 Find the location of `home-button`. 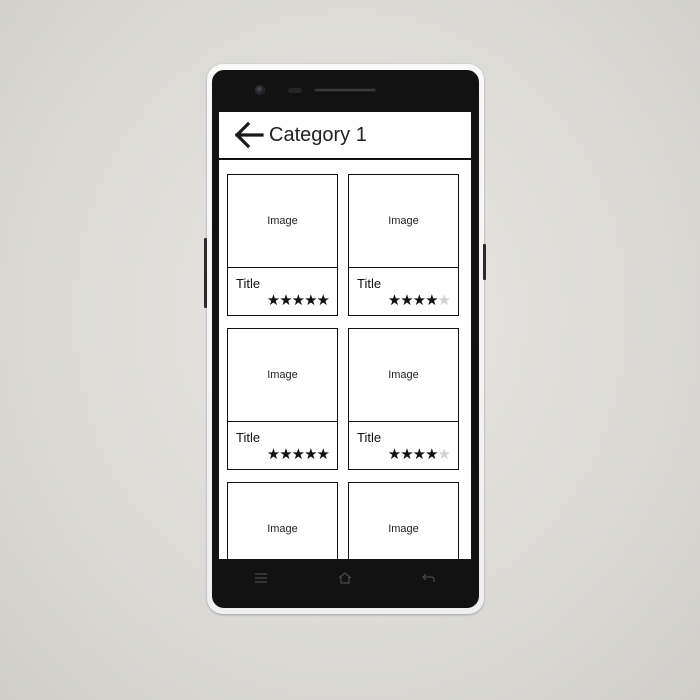

home-button is located at coordinates (345, 578).